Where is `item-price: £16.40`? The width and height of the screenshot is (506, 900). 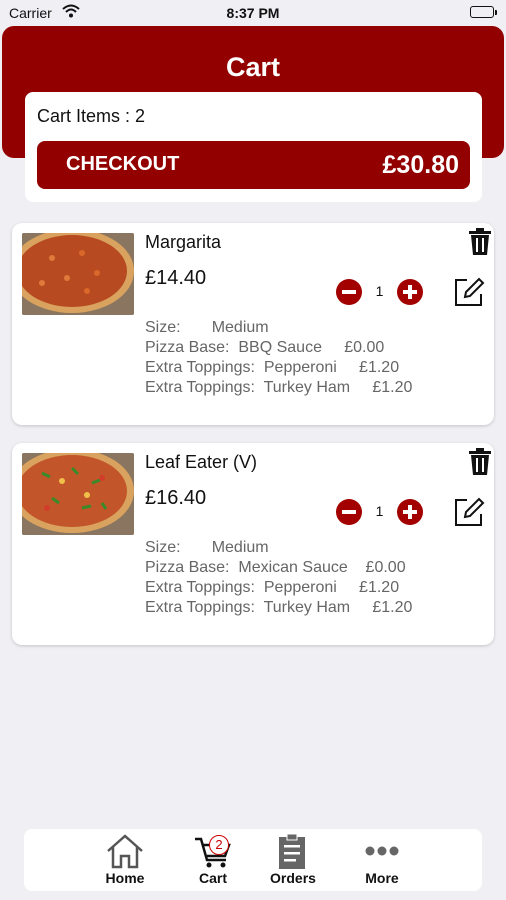 item-price: £16.40 is located at coordinates (176, 498).